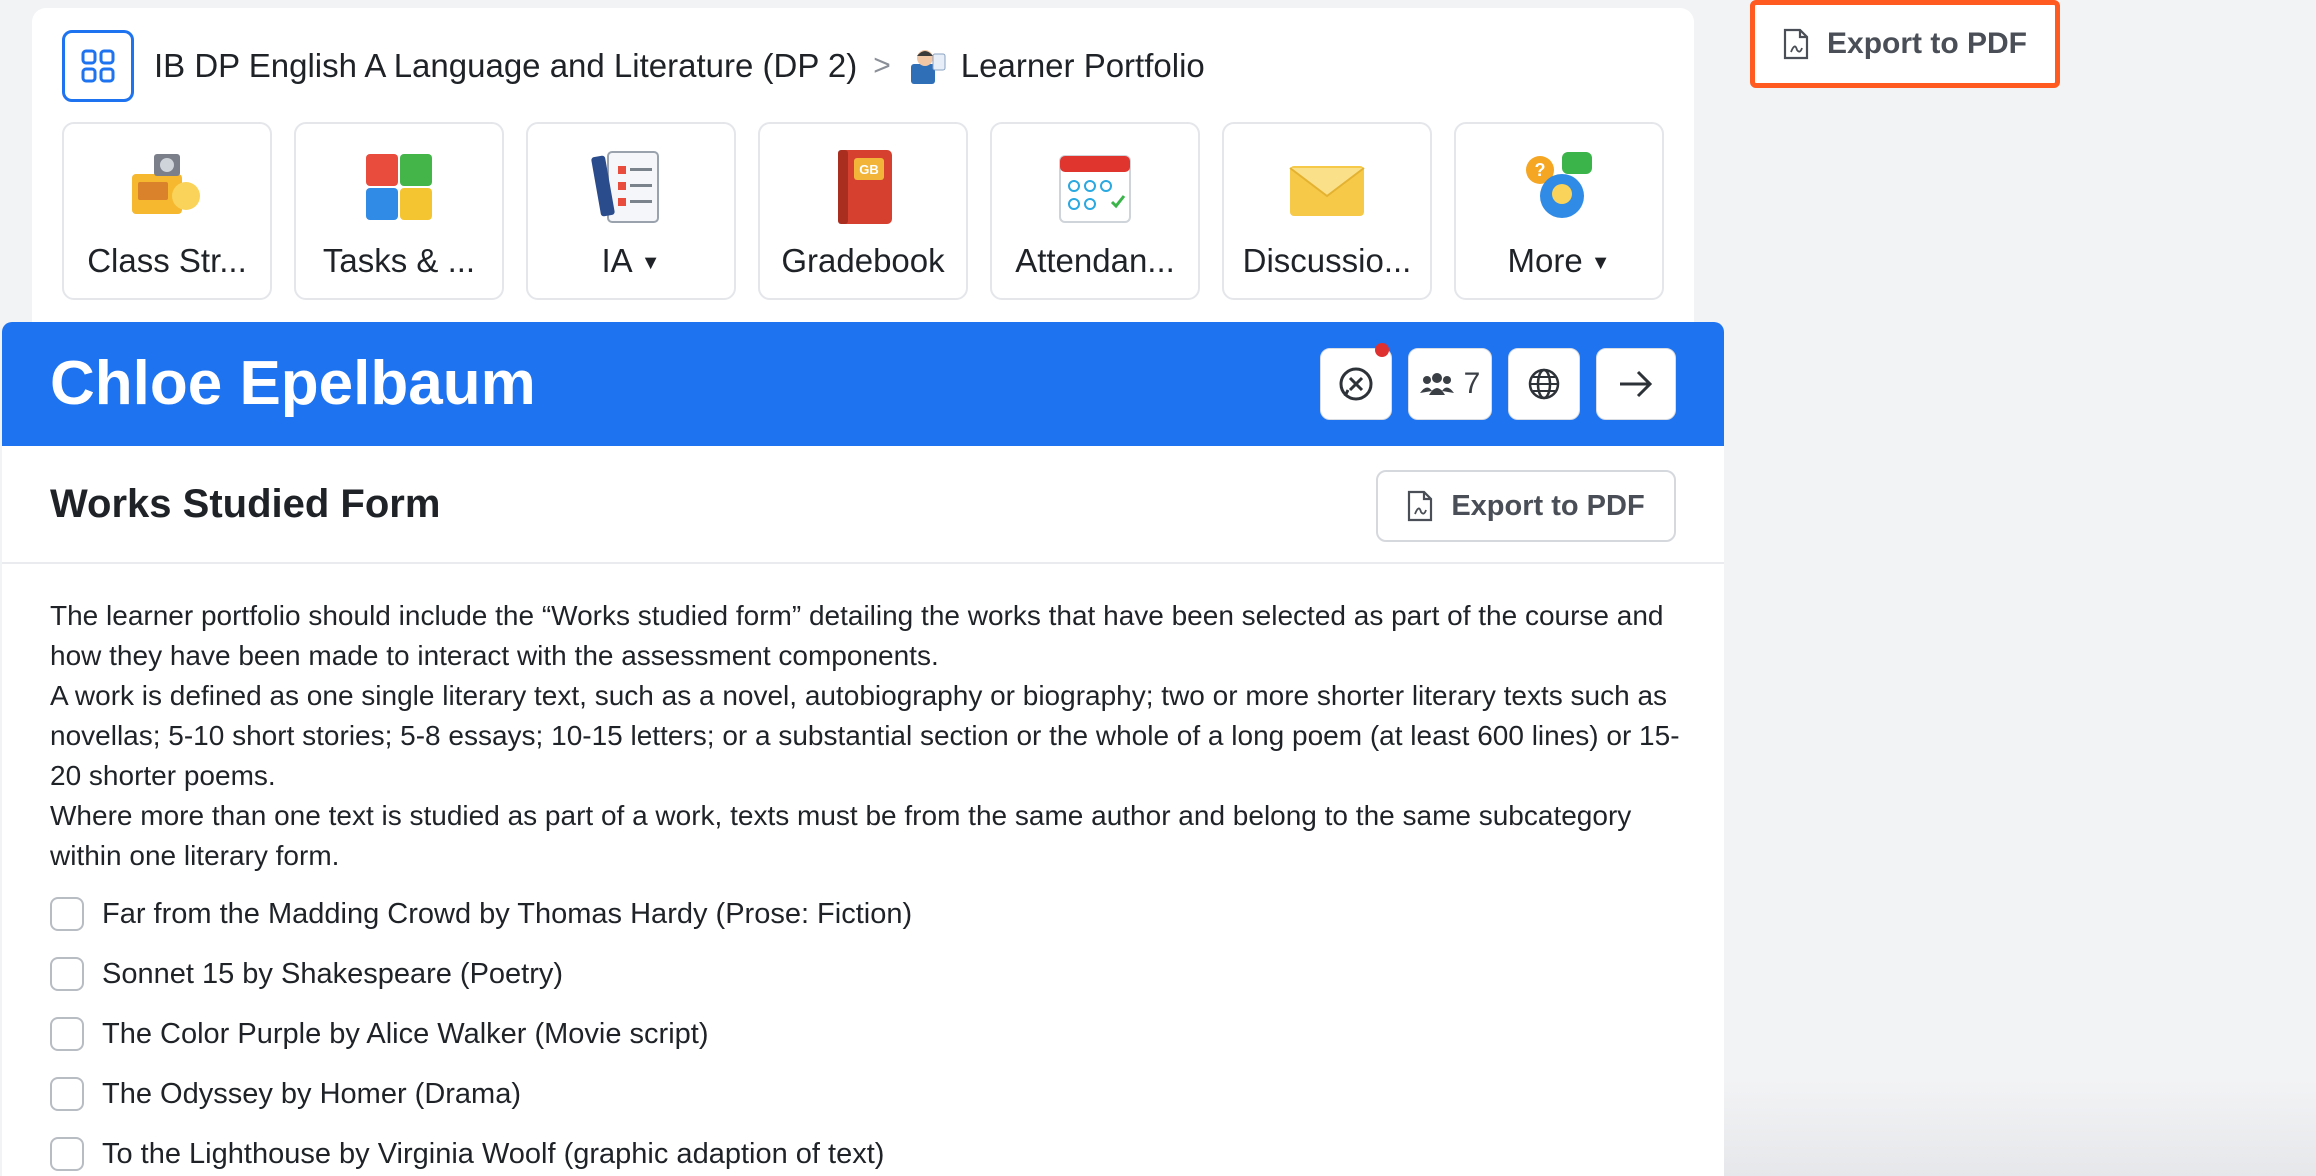  I want to click on chat-bubbles-icon: ?, so click(1559, 185).